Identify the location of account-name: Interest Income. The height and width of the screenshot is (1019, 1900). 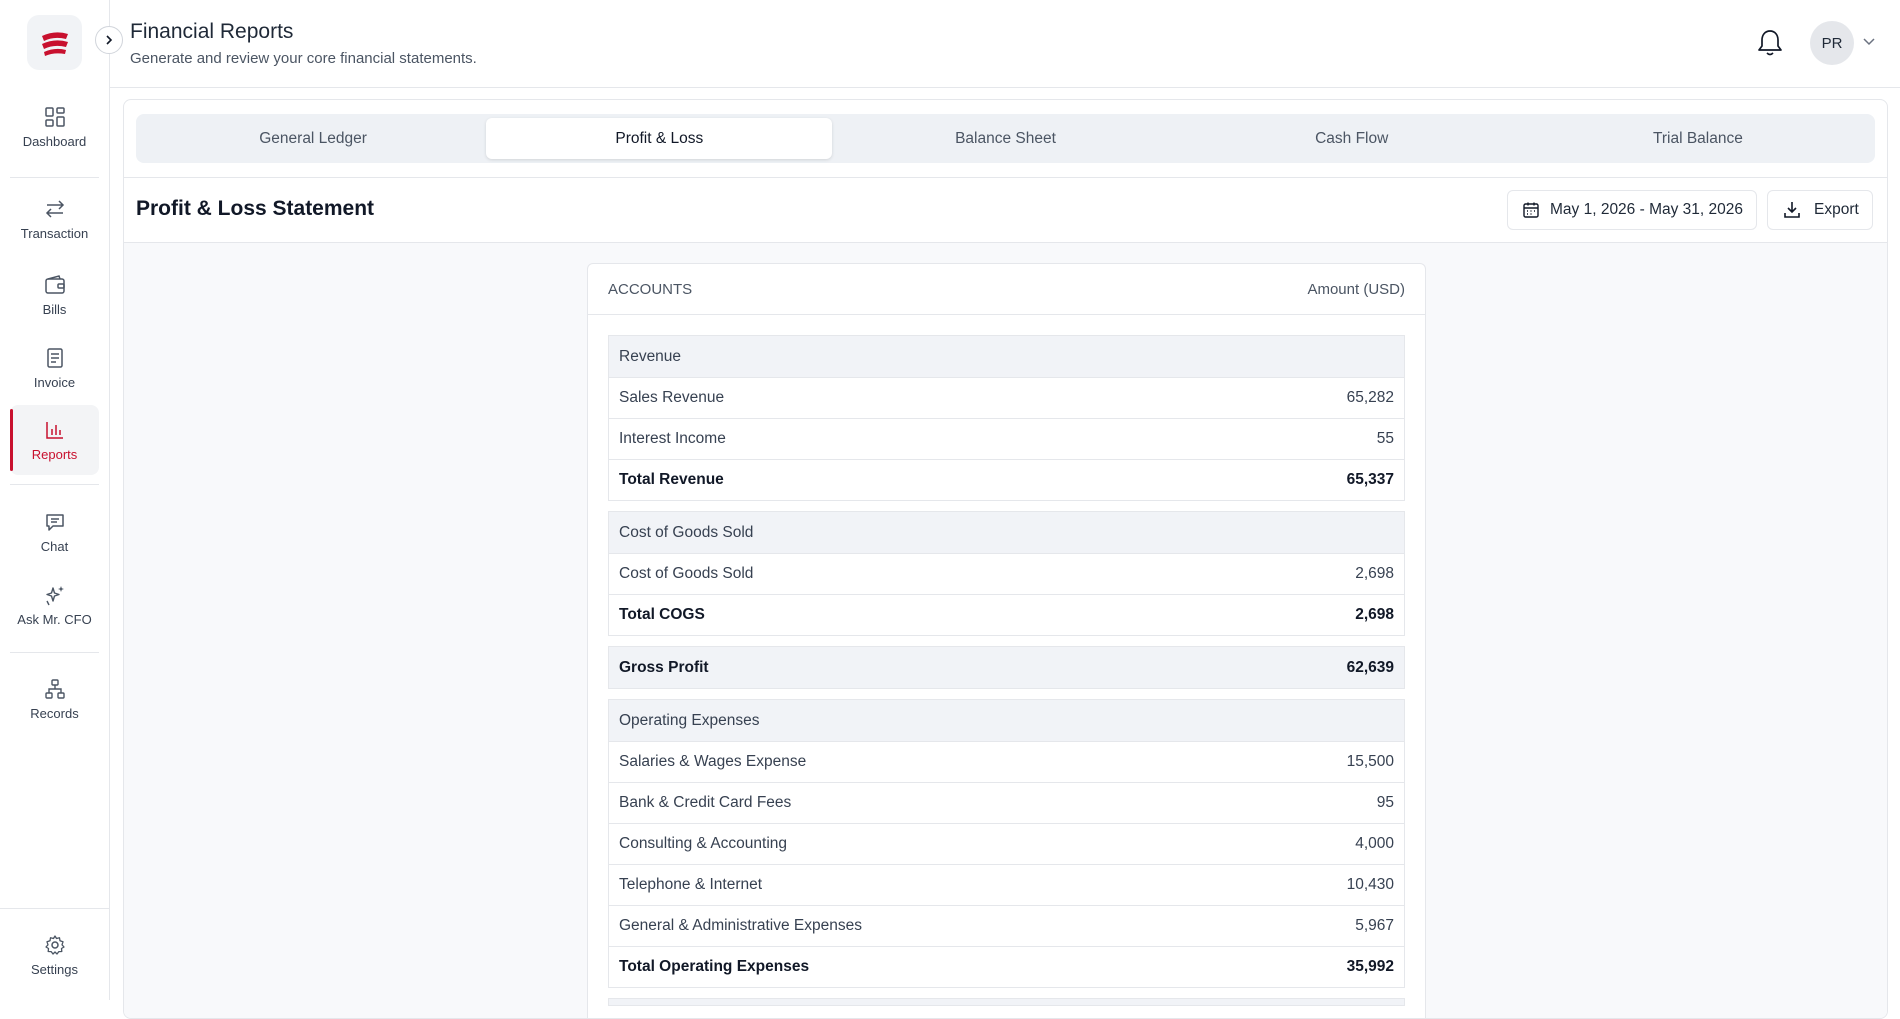
(672, 438).